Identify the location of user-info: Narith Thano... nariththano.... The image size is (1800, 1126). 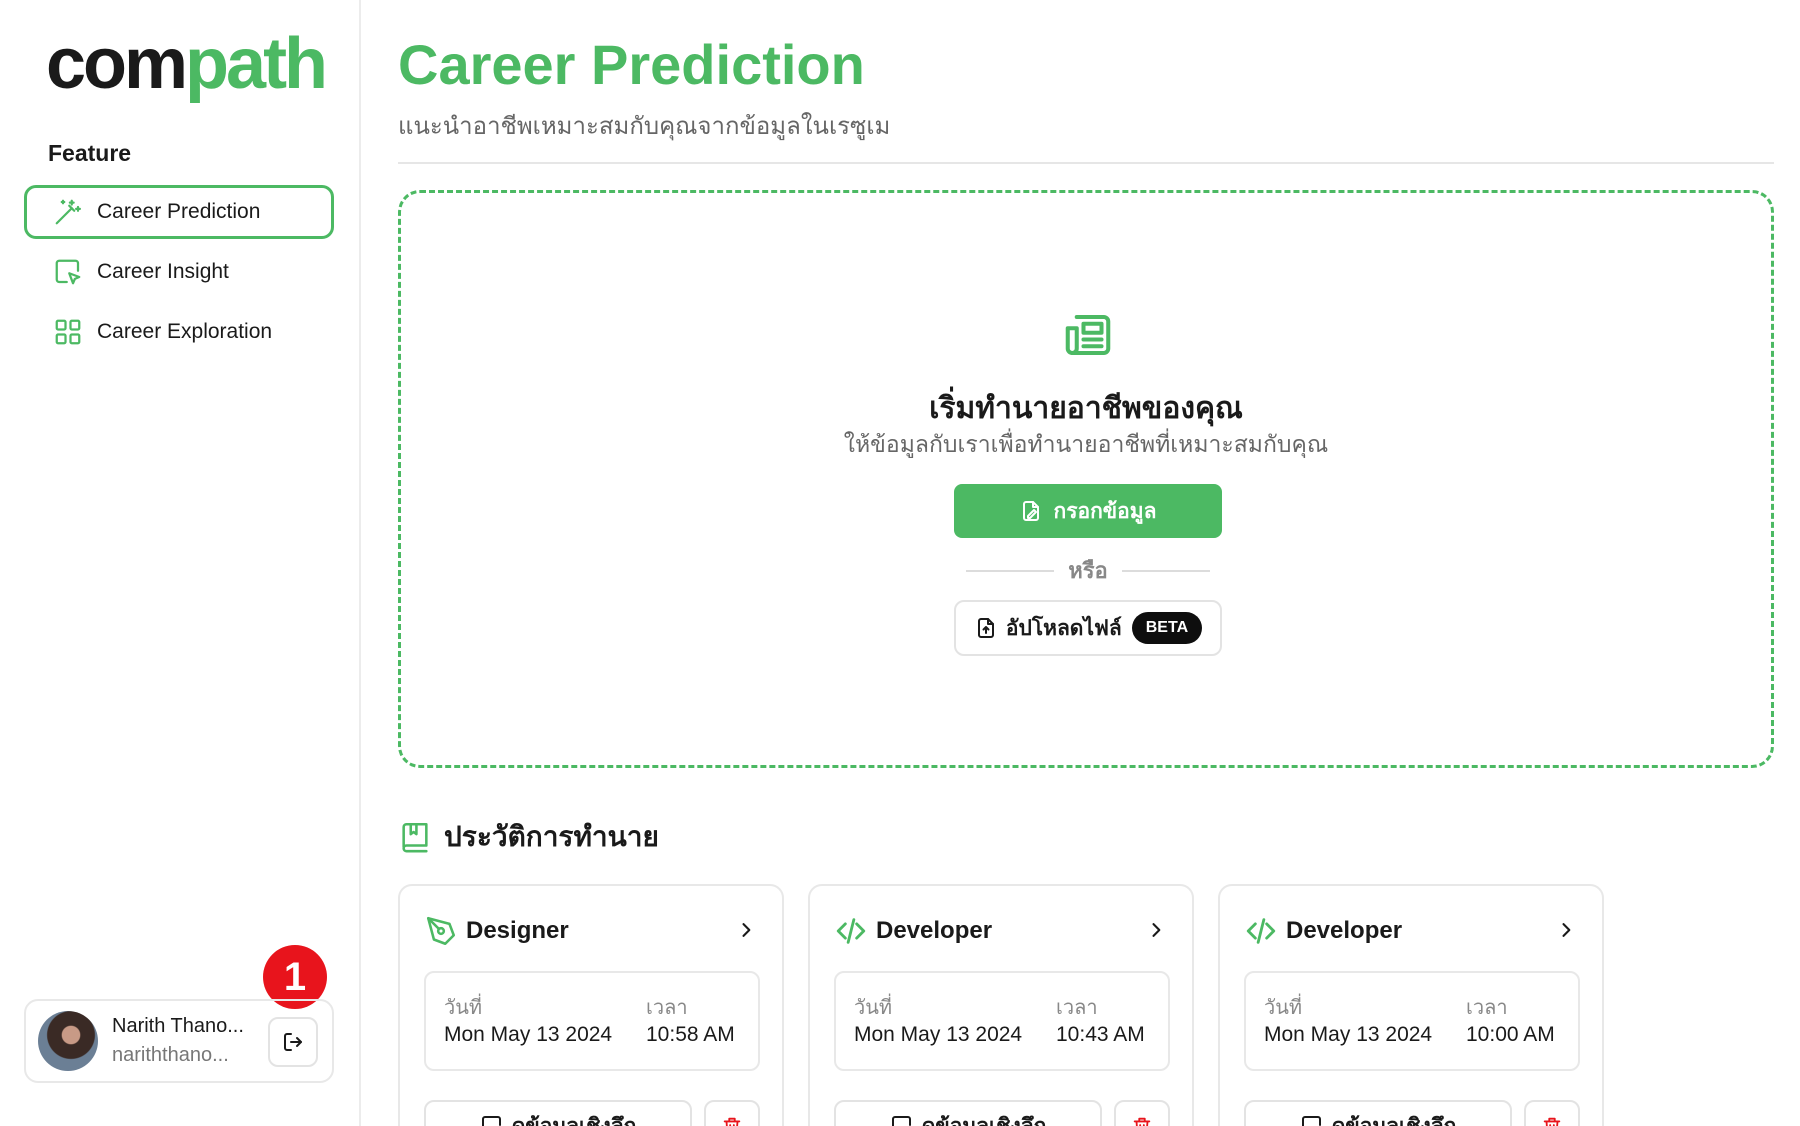
(187, 1041).